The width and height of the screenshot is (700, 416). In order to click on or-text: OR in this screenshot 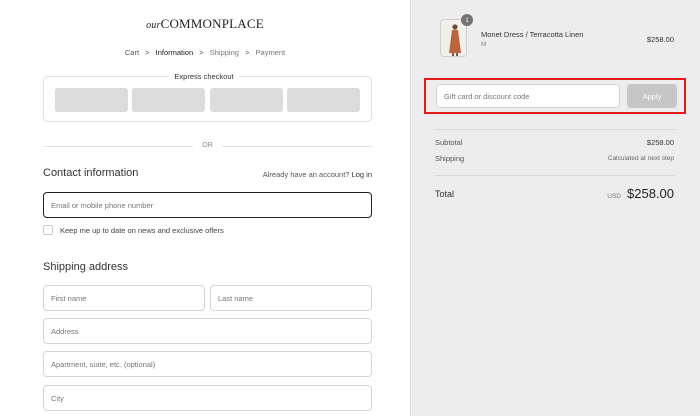, I will do `click(207, 145)`.